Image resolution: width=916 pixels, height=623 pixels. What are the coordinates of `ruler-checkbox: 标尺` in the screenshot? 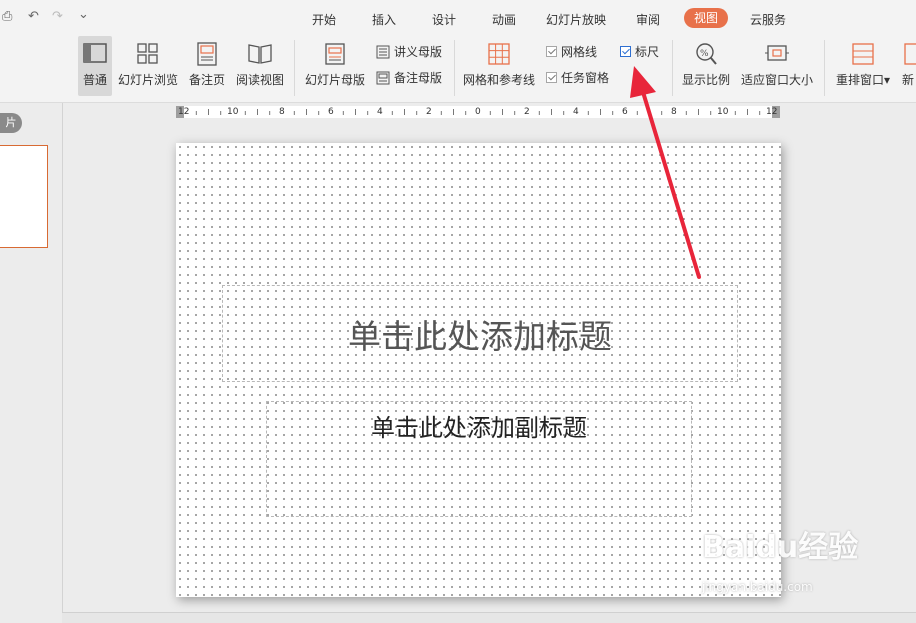 It's located at (639, 51).